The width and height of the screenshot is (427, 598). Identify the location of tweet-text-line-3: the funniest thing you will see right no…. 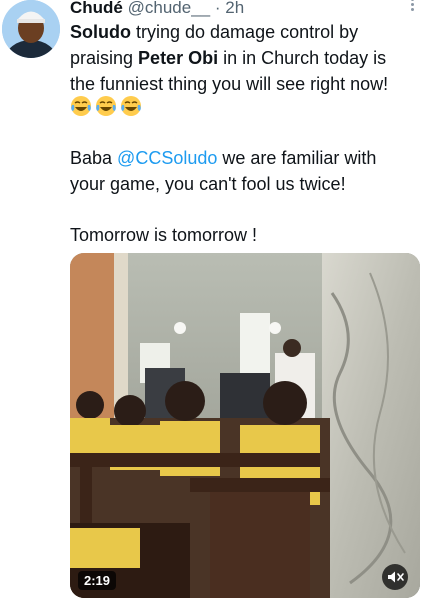
(229, 84).